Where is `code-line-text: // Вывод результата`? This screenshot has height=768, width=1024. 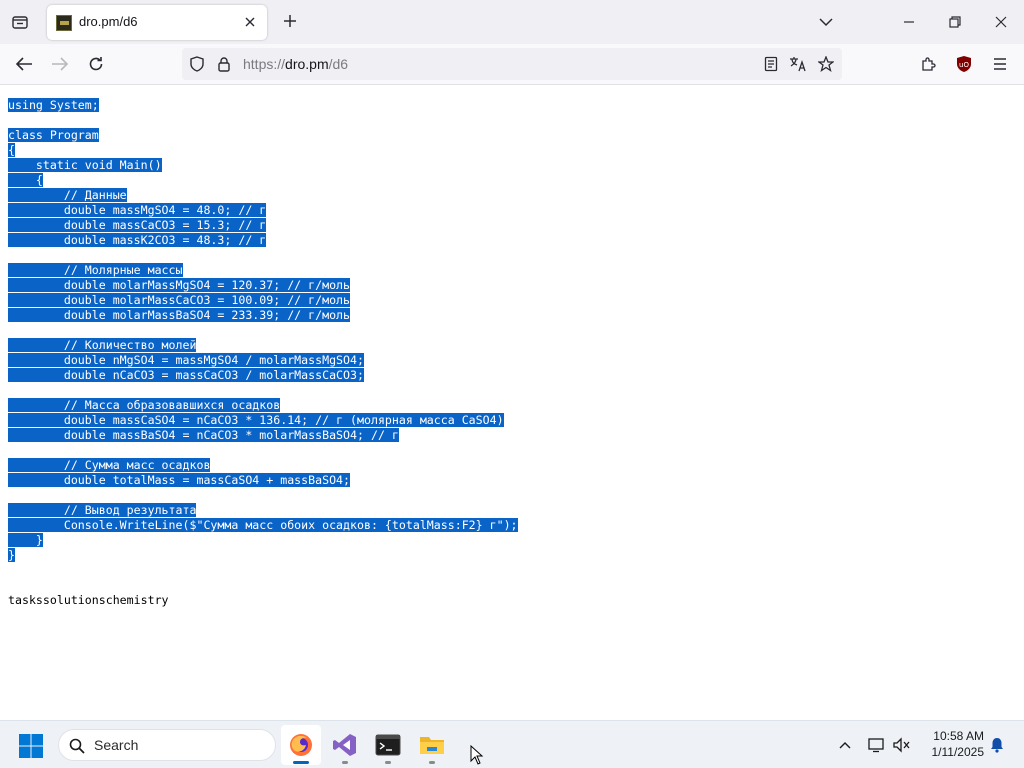 code-line-text: // Вывод результата is located at coordinates (102, 510).